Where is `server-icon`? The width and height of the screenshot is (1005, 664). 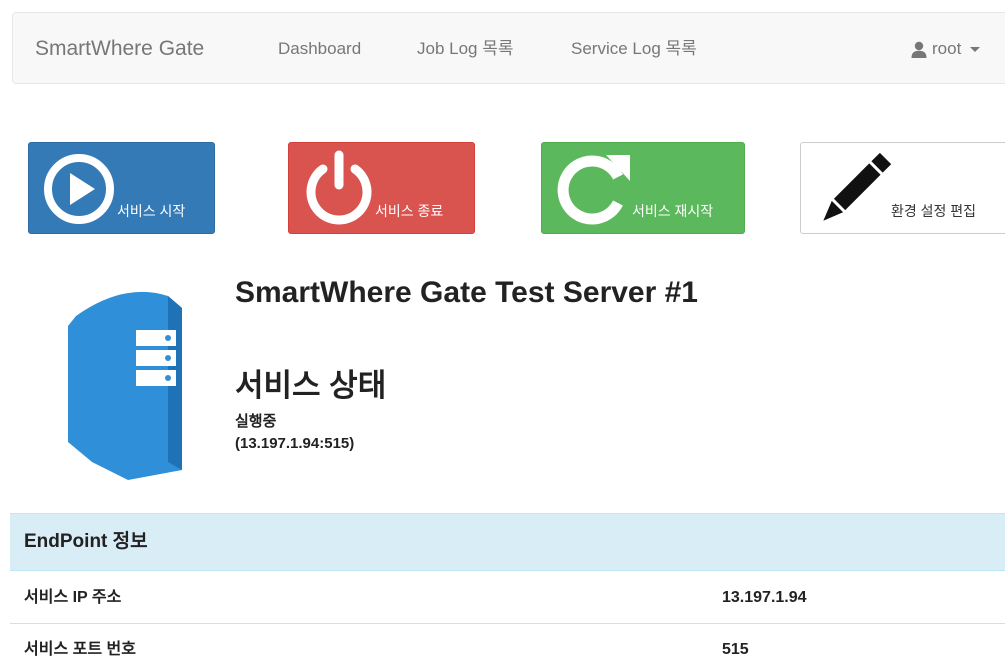 server-icon is located at coordinates (125, 385).